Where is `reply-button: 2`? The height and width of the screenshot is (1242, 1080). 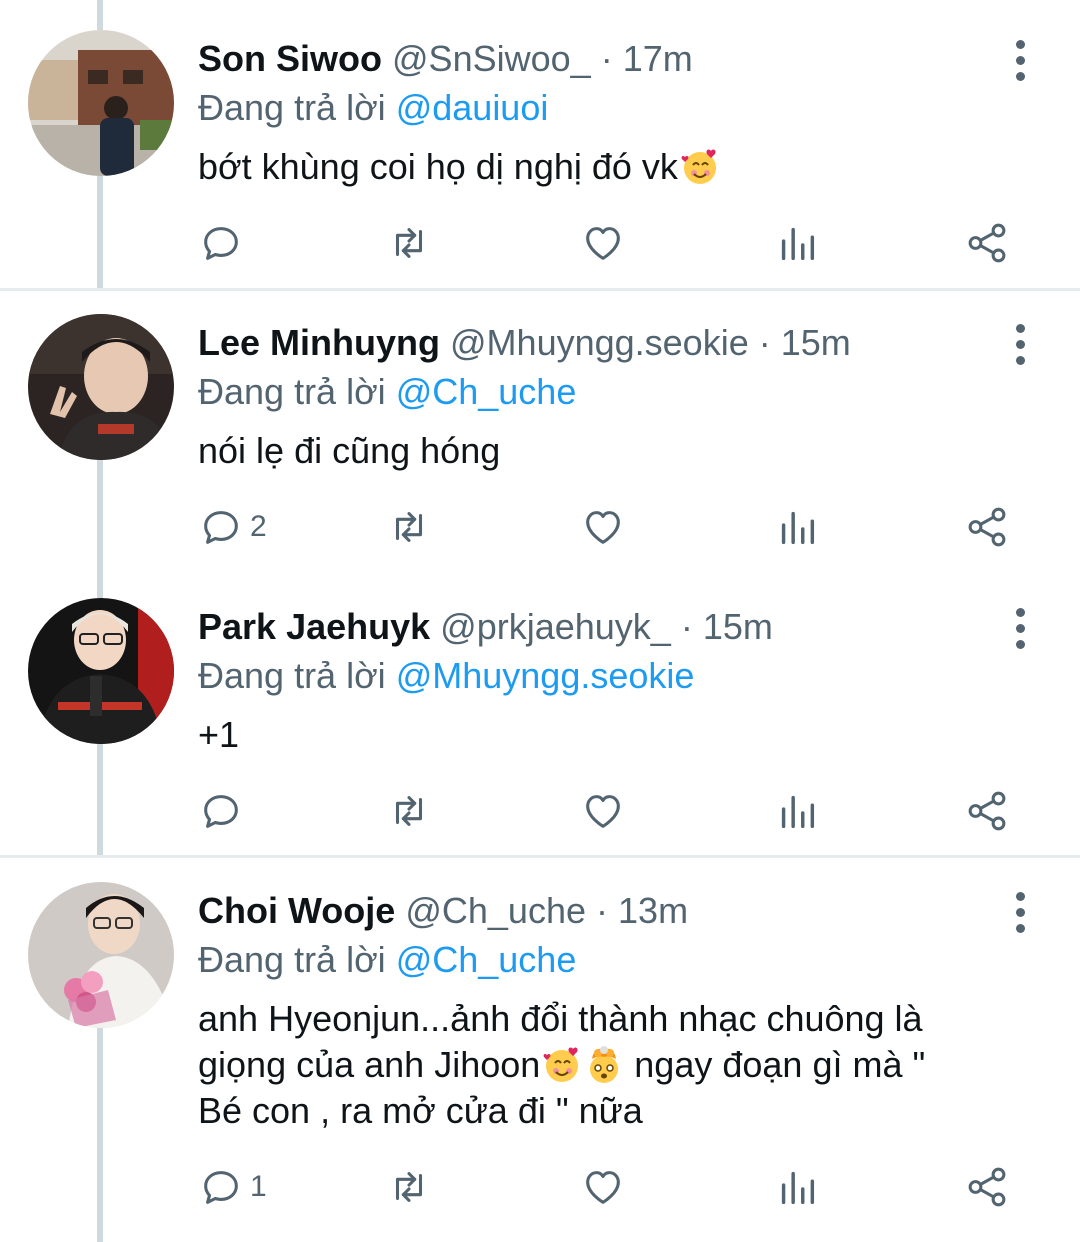 reply-button: 2 is located at coordinates (232, 527).